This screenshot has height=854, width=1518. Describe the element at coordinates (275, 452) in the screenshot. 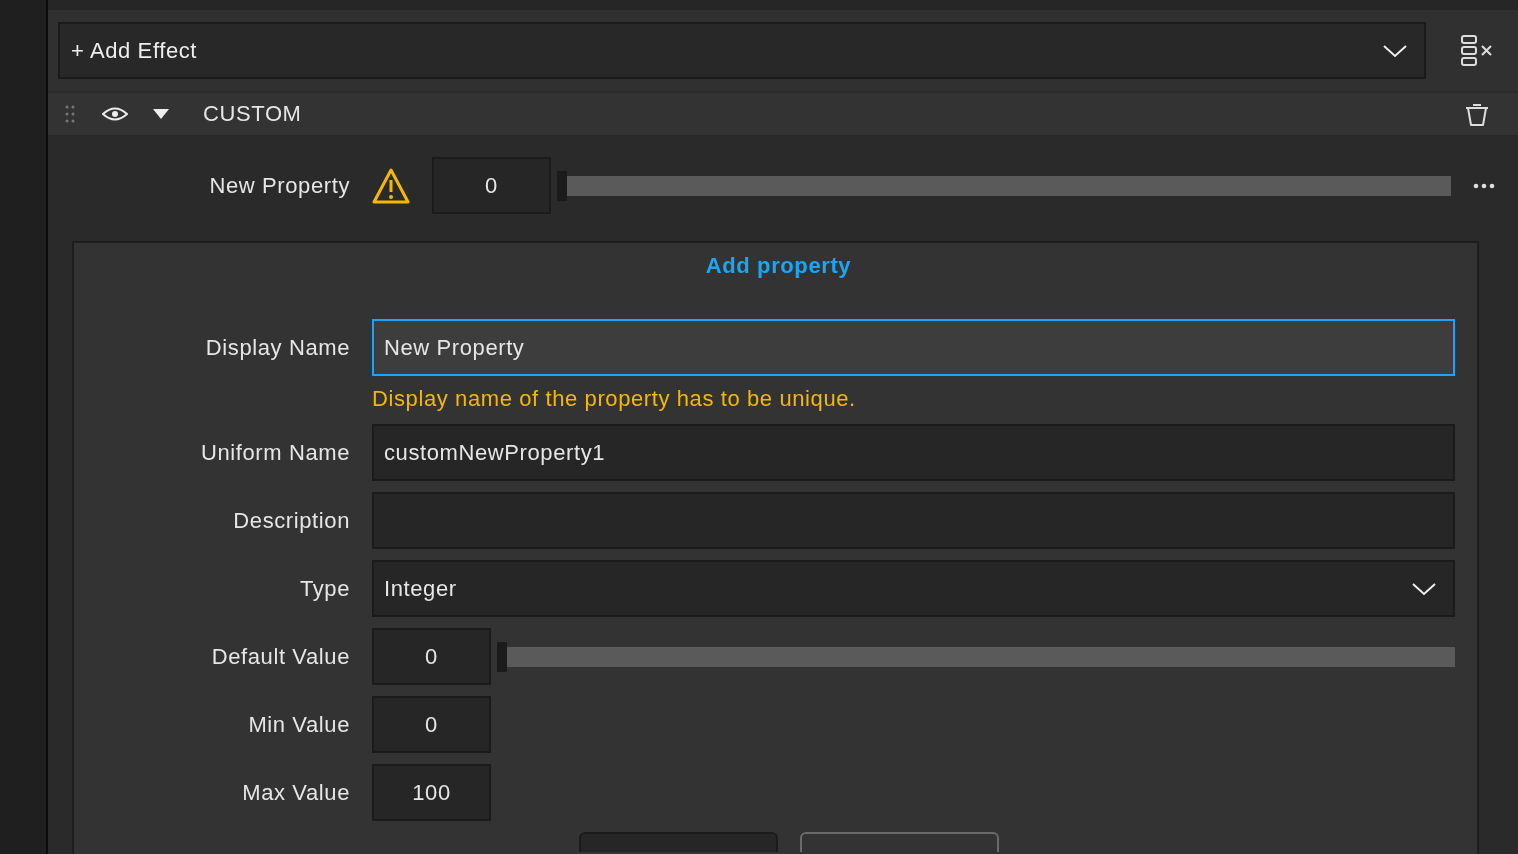

I see `field-label: Uniform Name` at that location.